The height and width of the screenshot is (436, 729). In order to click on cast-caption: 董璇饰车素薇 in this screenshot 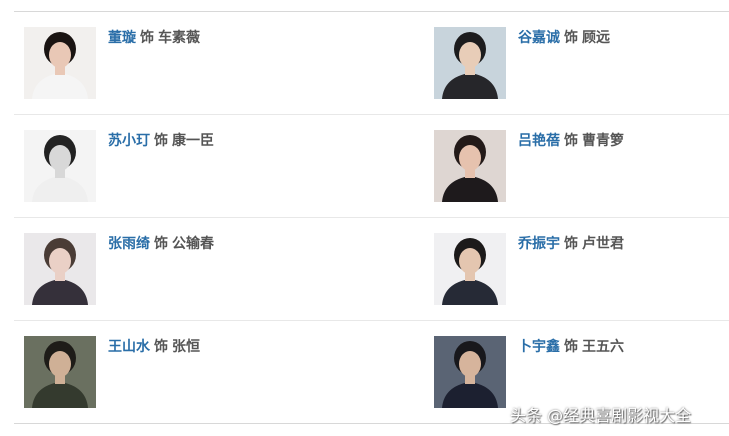, I will do `click(154, 38)`.